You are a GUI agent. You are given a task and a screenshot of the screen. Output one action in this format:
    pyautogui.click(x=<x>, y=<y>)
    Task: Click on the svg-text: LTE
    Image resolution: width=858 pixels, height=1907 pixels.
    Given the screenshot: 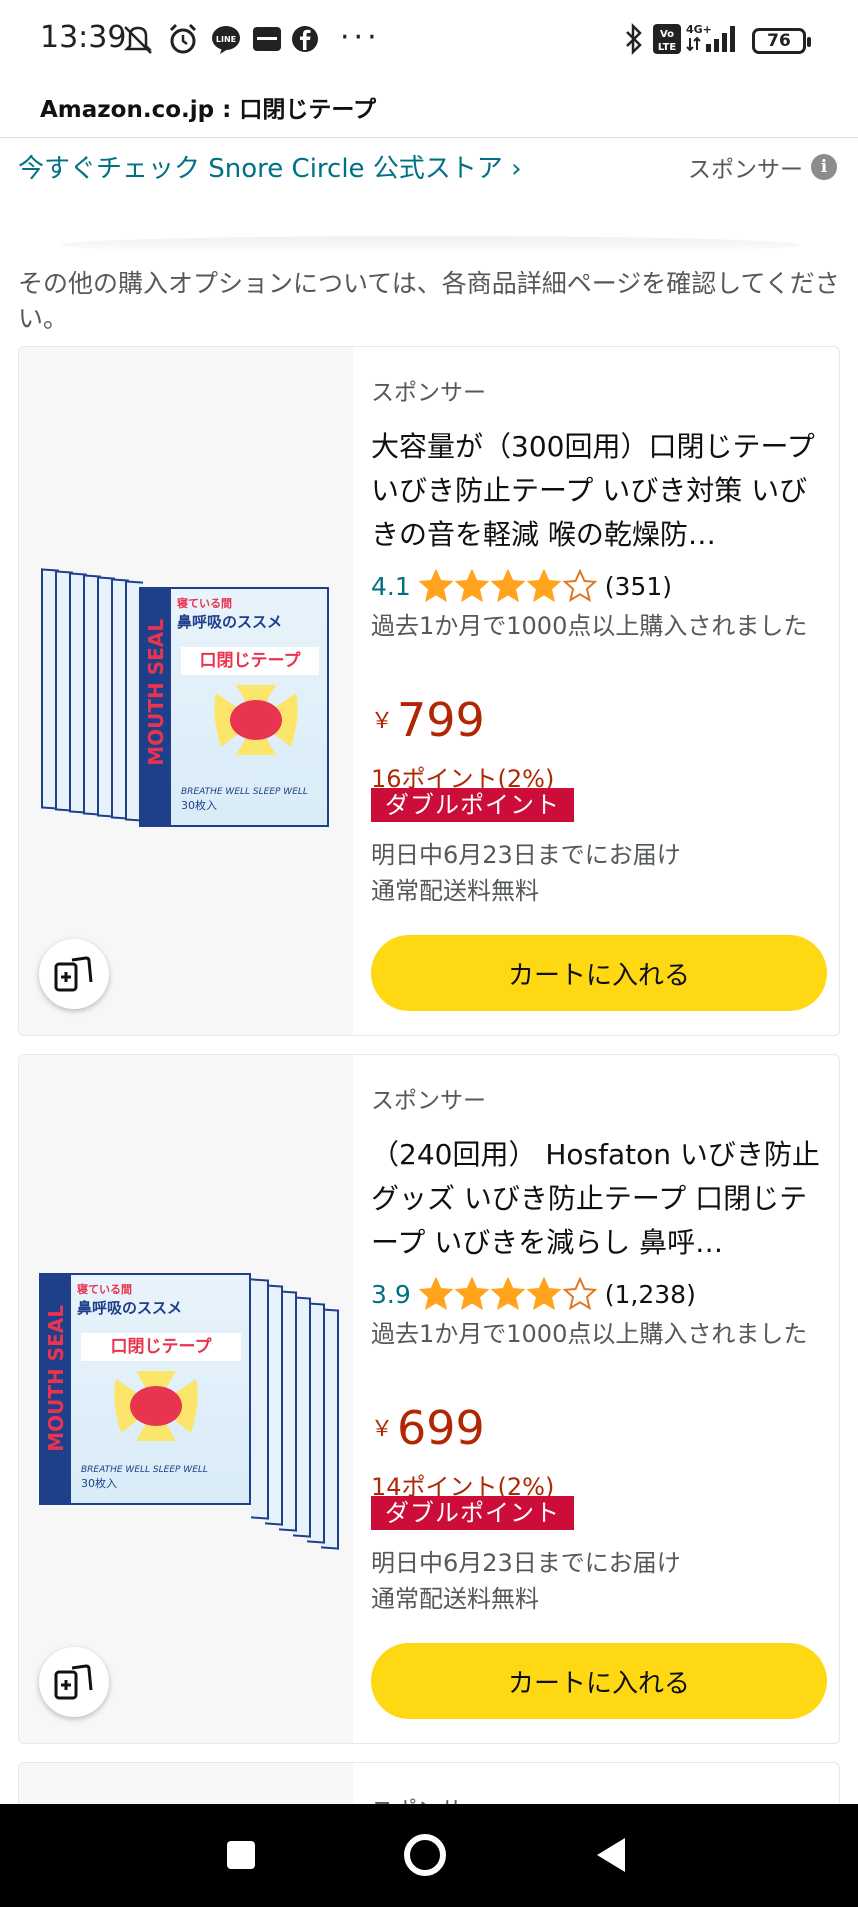 What is the action you would take?
    pyautogui.click(x=667, y=47)
    